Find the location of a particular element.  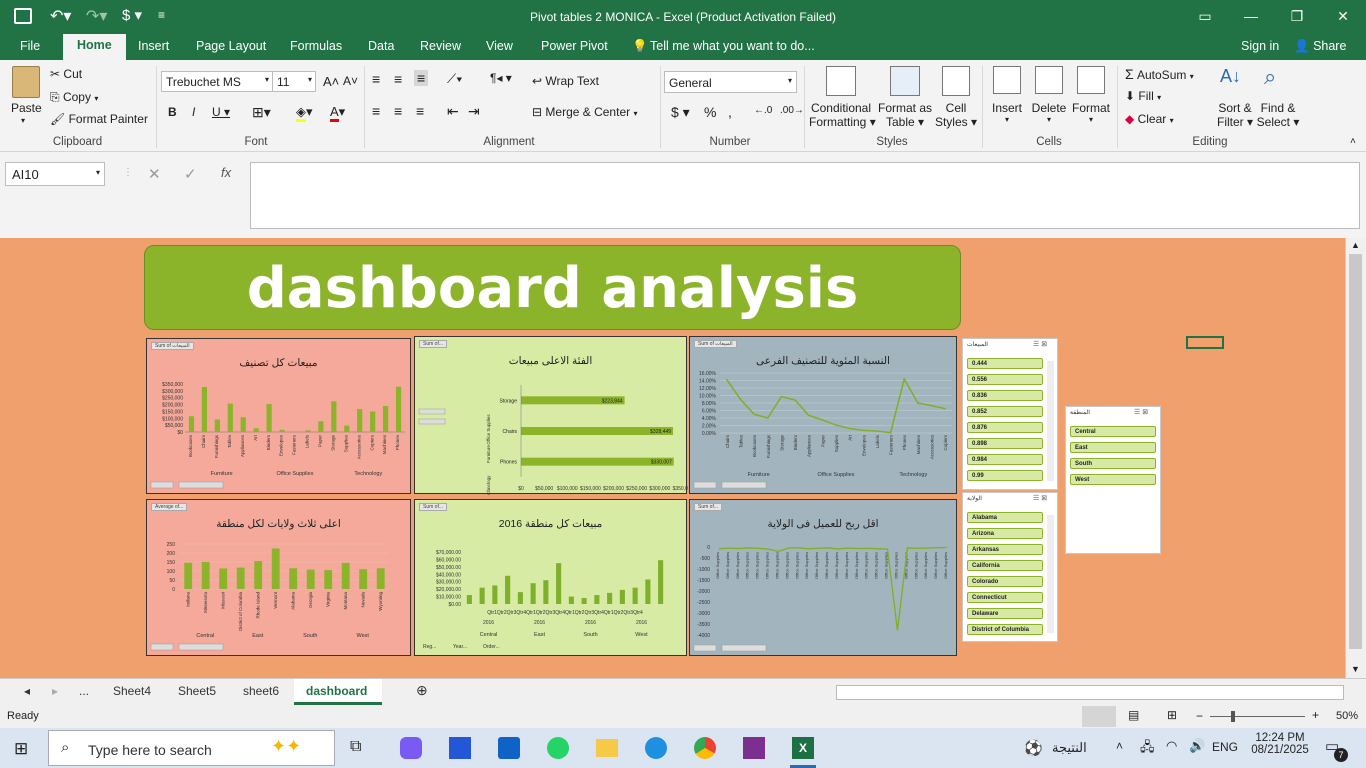

cut-button: ✂ Cut is located at coordinates (66, 74).